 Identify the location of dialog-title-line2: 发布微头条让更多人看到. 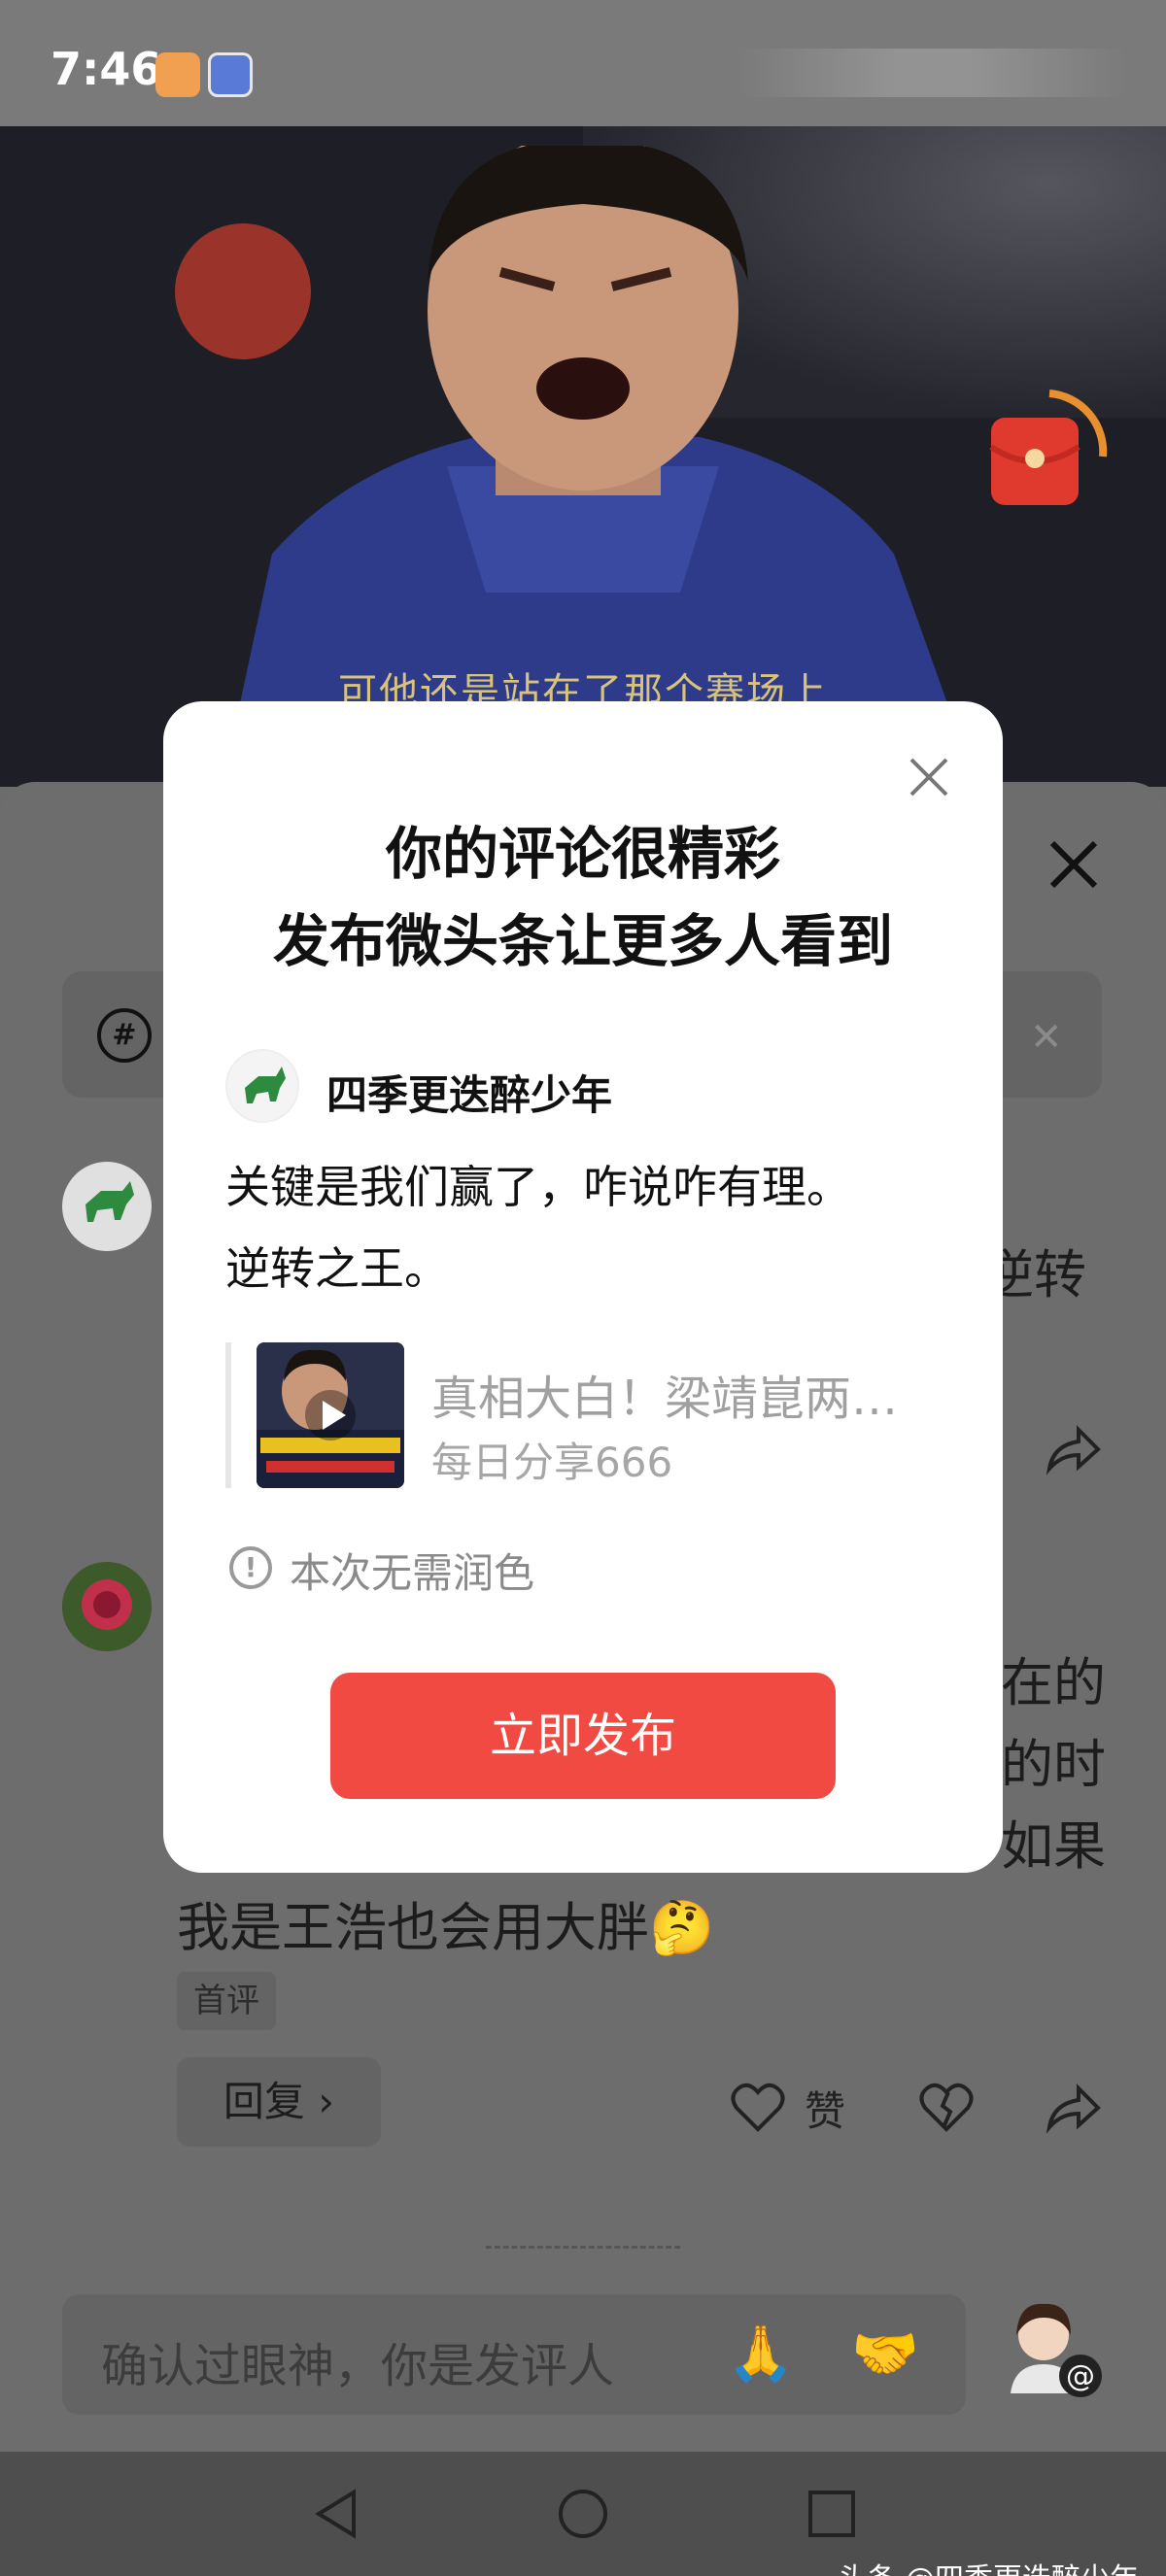
(582, 941).